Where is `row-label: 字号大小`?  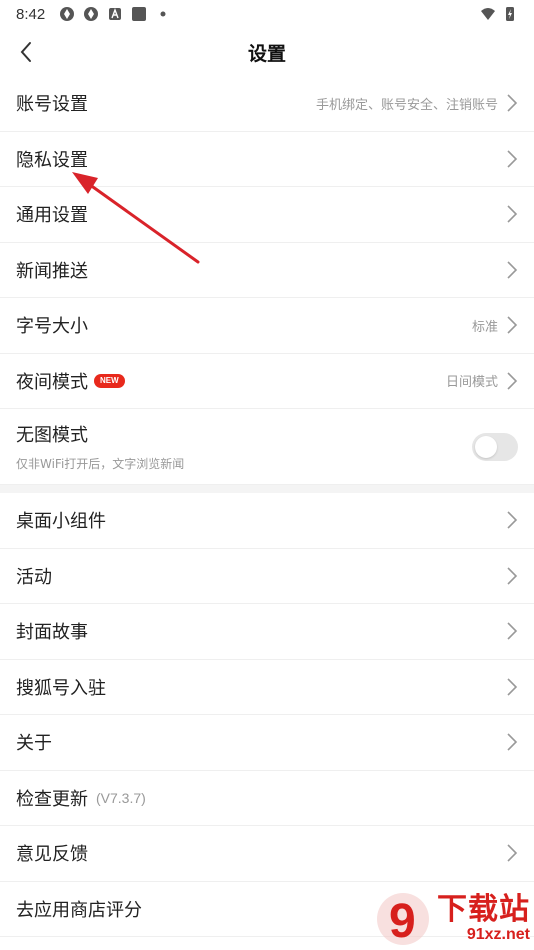 row-label: 字号大小 is located at coordinates (52, 327).